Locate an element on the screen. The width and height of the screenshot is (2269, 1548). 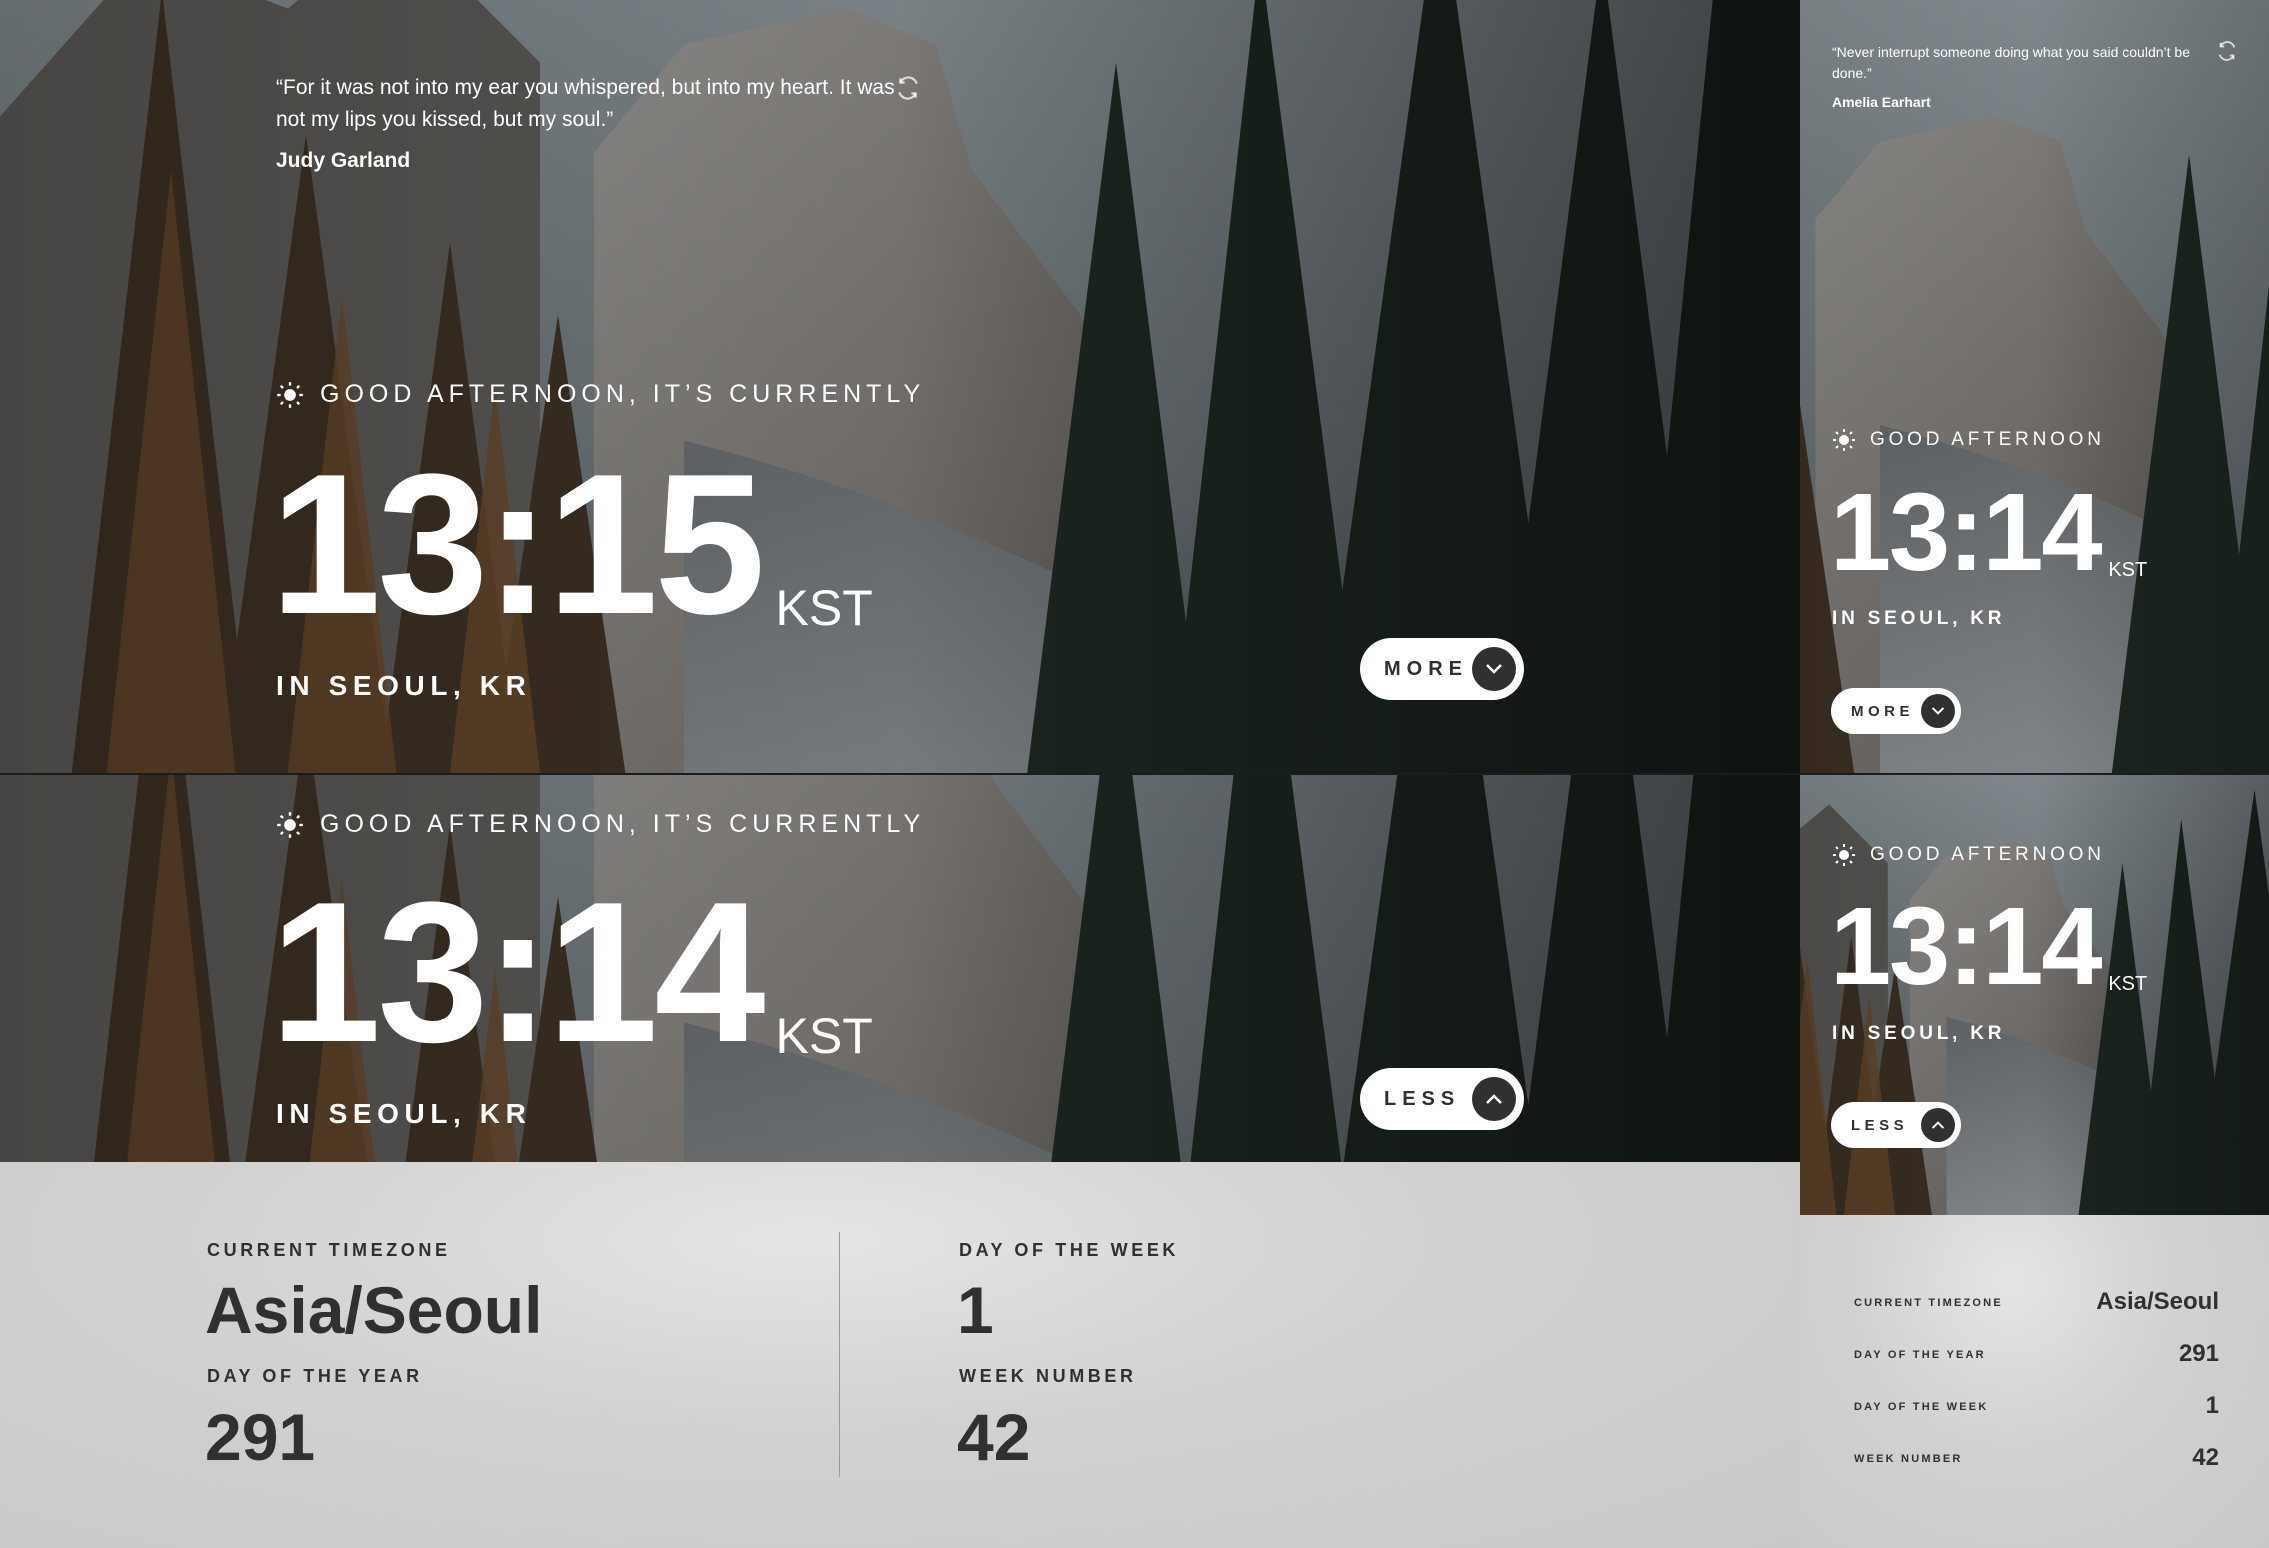
clock: 13:15 KST is located at coordinates (571, 545).